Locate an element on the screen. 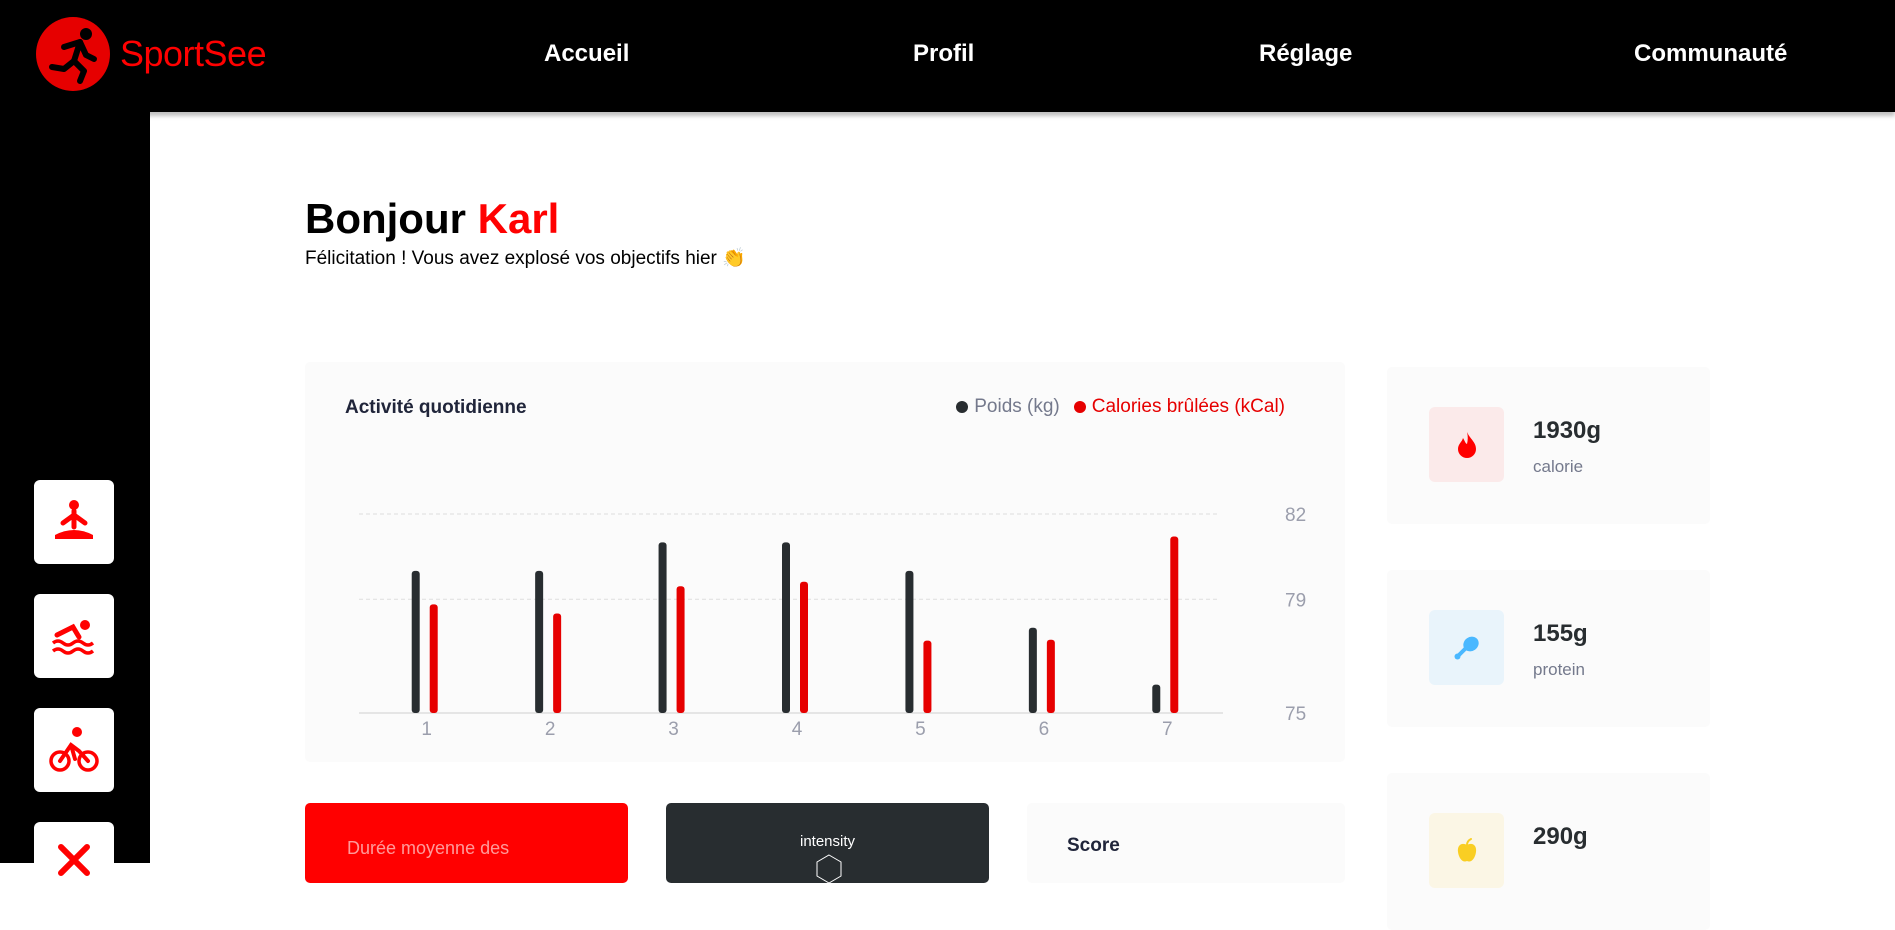 The image size is (1895, 930). x-tick-label: 6 is located at coordinates (1044, 729).